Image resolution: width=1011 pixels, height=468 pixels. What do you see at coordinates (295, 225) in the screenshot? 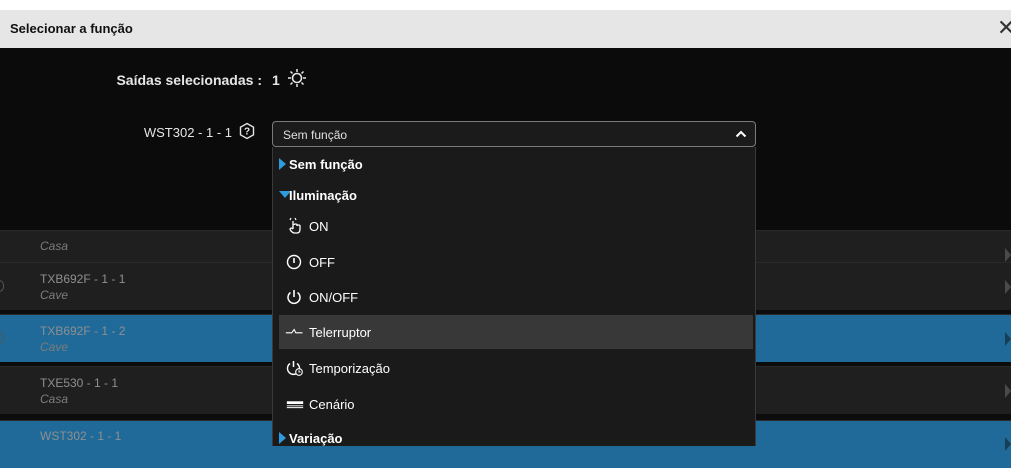
I see `hand-press-icon` at bounding box center [295, 225].